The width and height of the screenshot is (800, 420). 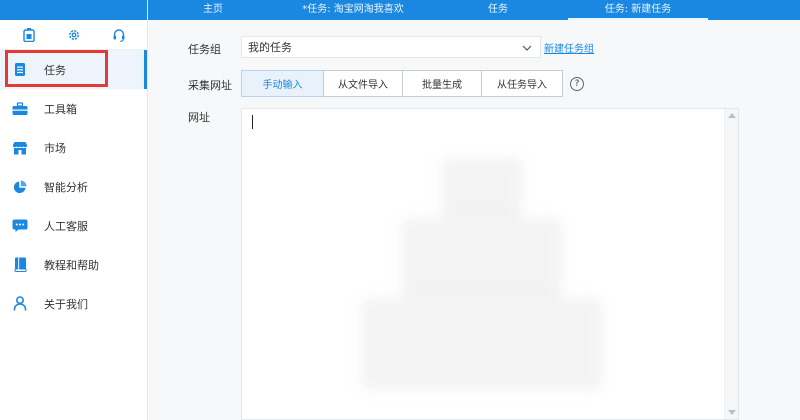 I want to click on sidebar-toolbar, so click(x=73, y=35).